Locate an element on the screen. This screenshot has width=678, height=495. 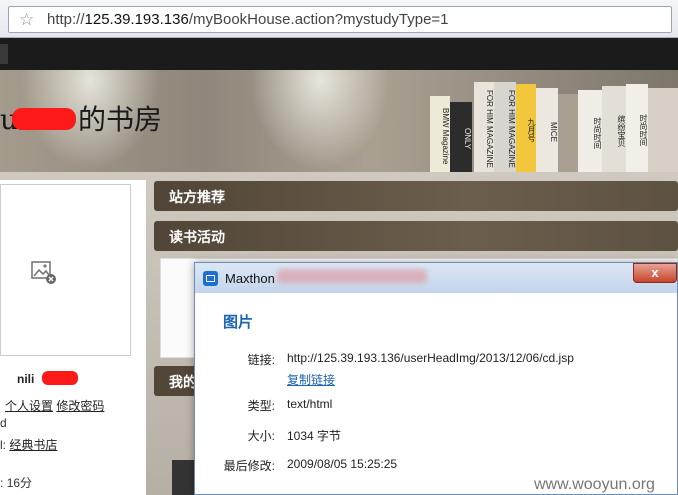
book-thumbnail is located at coordinates (183, 477).